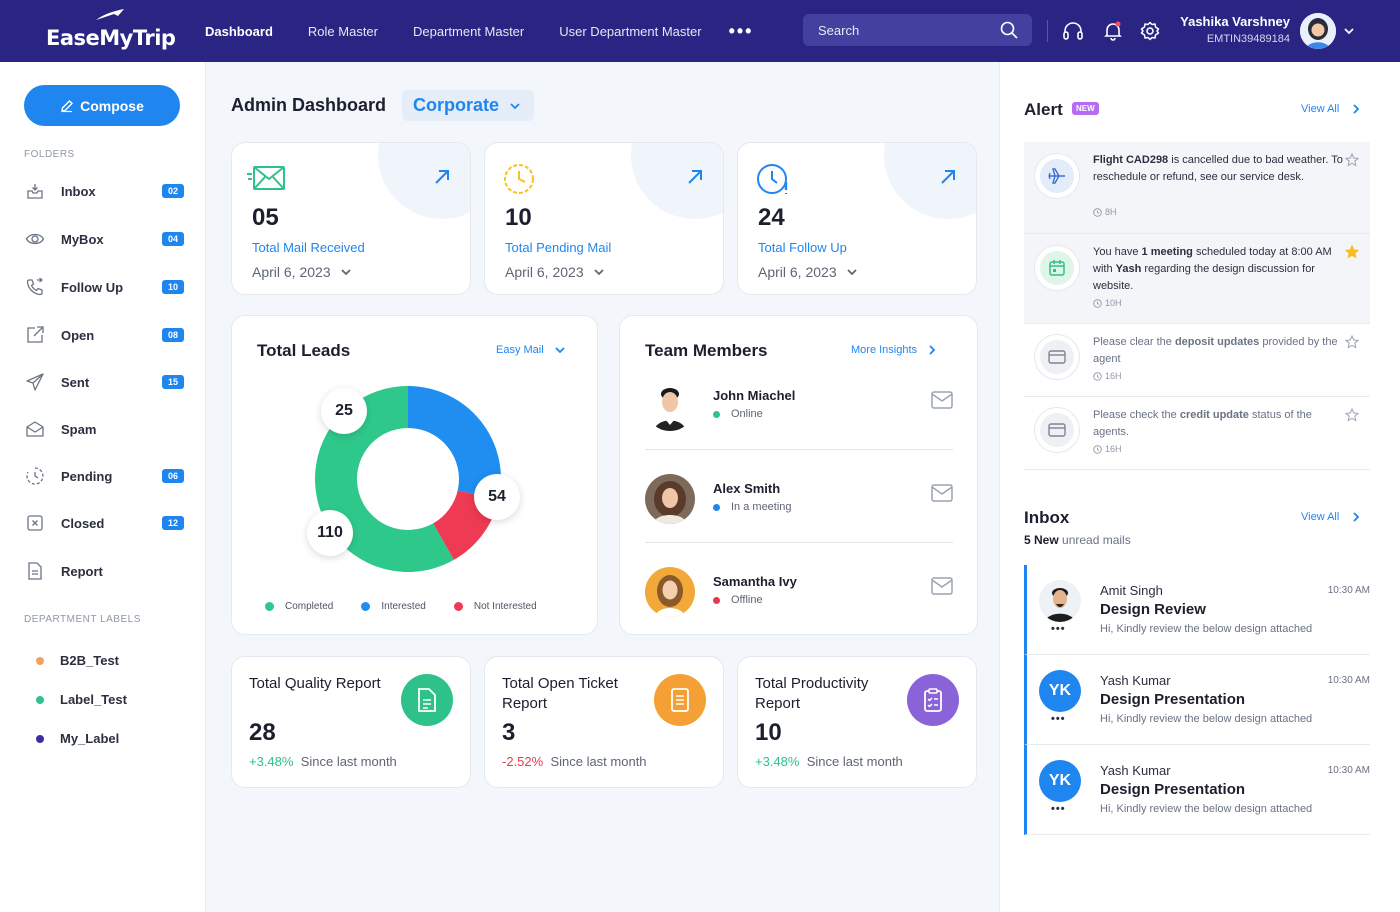 Image resolution: width=1400 pixels, height=912 pixels. I want to click on headset-icon, so click(1073, 31).